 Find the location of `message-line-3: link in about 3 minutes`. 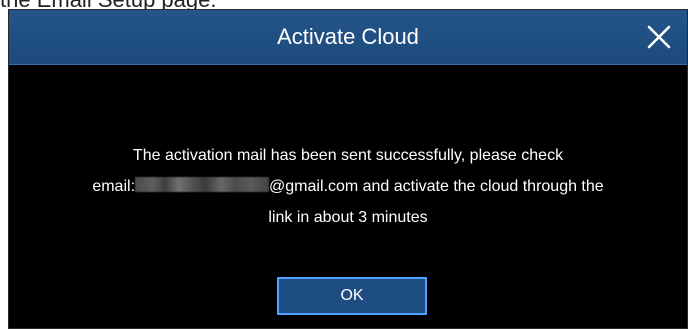

message-line-3: link in about 3 minutes is located at coordinates (348, 217).